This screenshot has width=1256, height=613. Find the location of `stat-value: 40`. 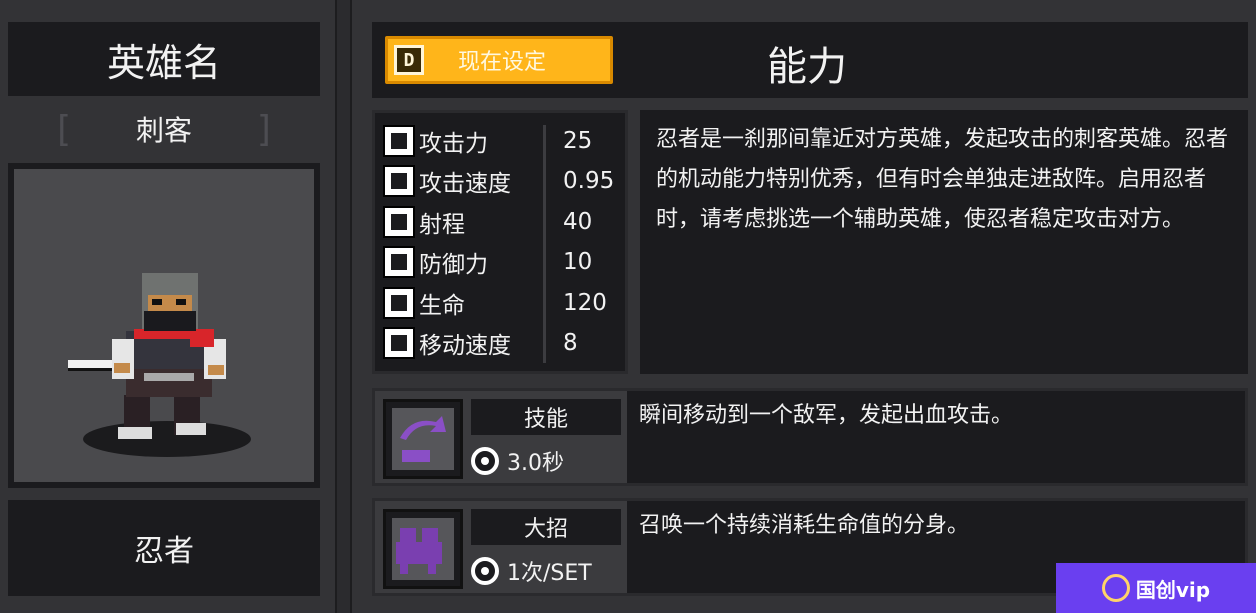

stat-value: 40 is located at coordinates (578, 222).